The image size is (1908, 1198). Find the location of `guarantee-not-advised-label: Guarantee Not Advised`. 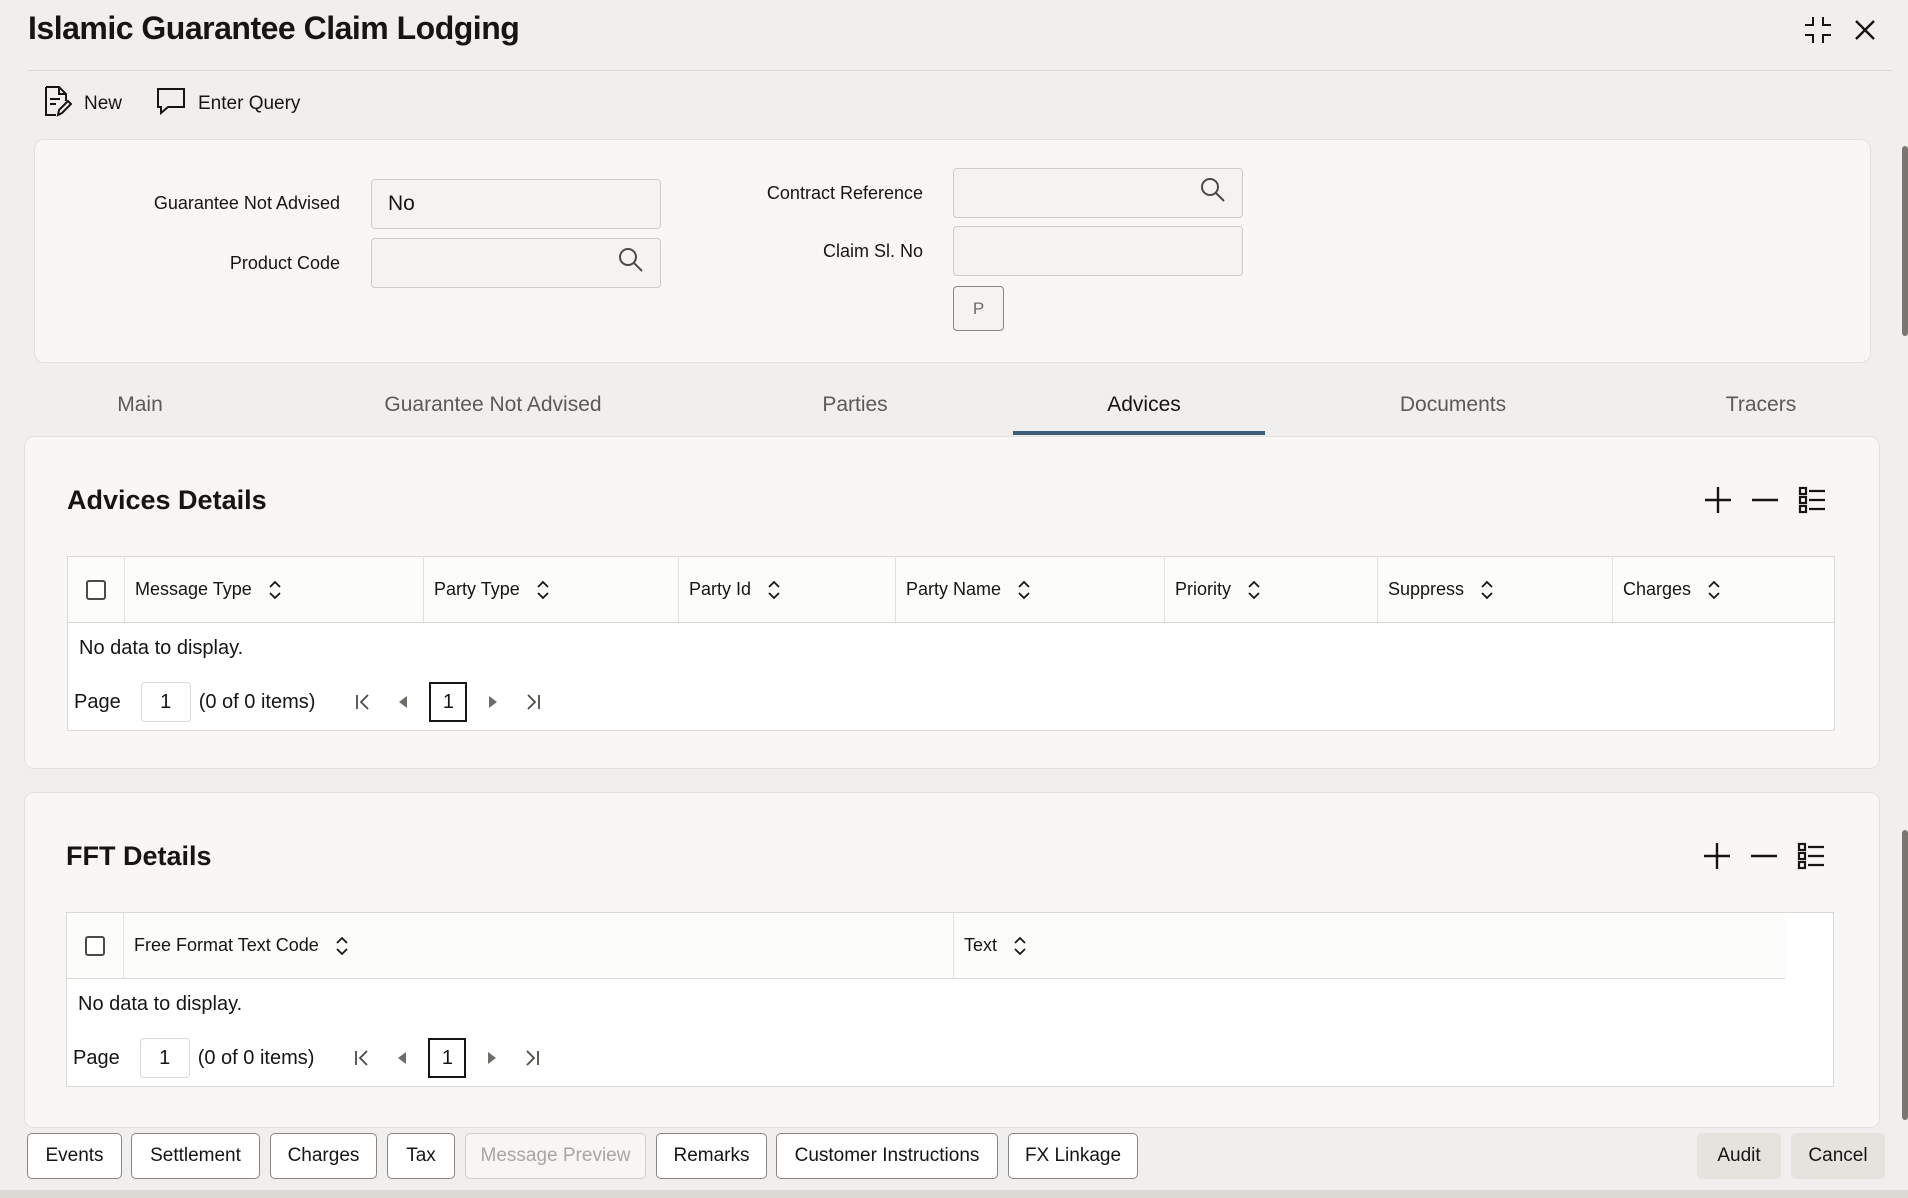

guarantee-not-advised-label: Guarantee Not Advised is located at coordinates (246, 203).